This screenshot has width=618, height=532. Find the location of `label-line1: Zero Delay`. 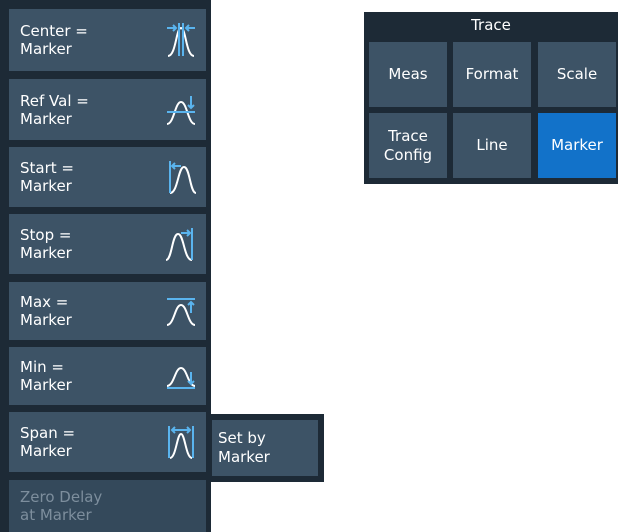

label-line1: Zero Delay is located at coordinates (61, 497).